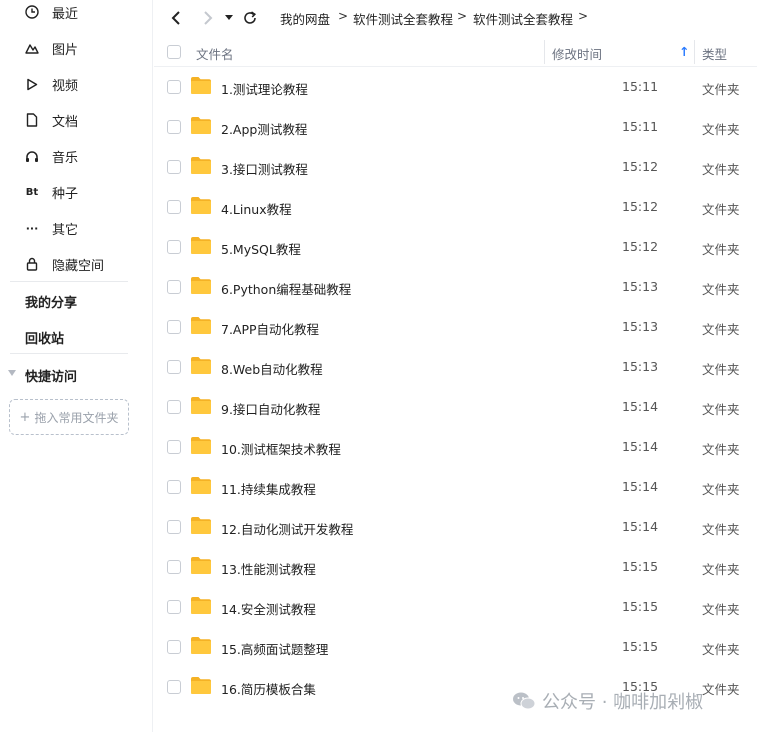 The height and width of the screenshot is (732, 757). What do you see at coordinates (455, 567) in the screenshot?
I see `file-row: 13.性能测试教程 15:15 文件夹` at bounding box center [455, 567].